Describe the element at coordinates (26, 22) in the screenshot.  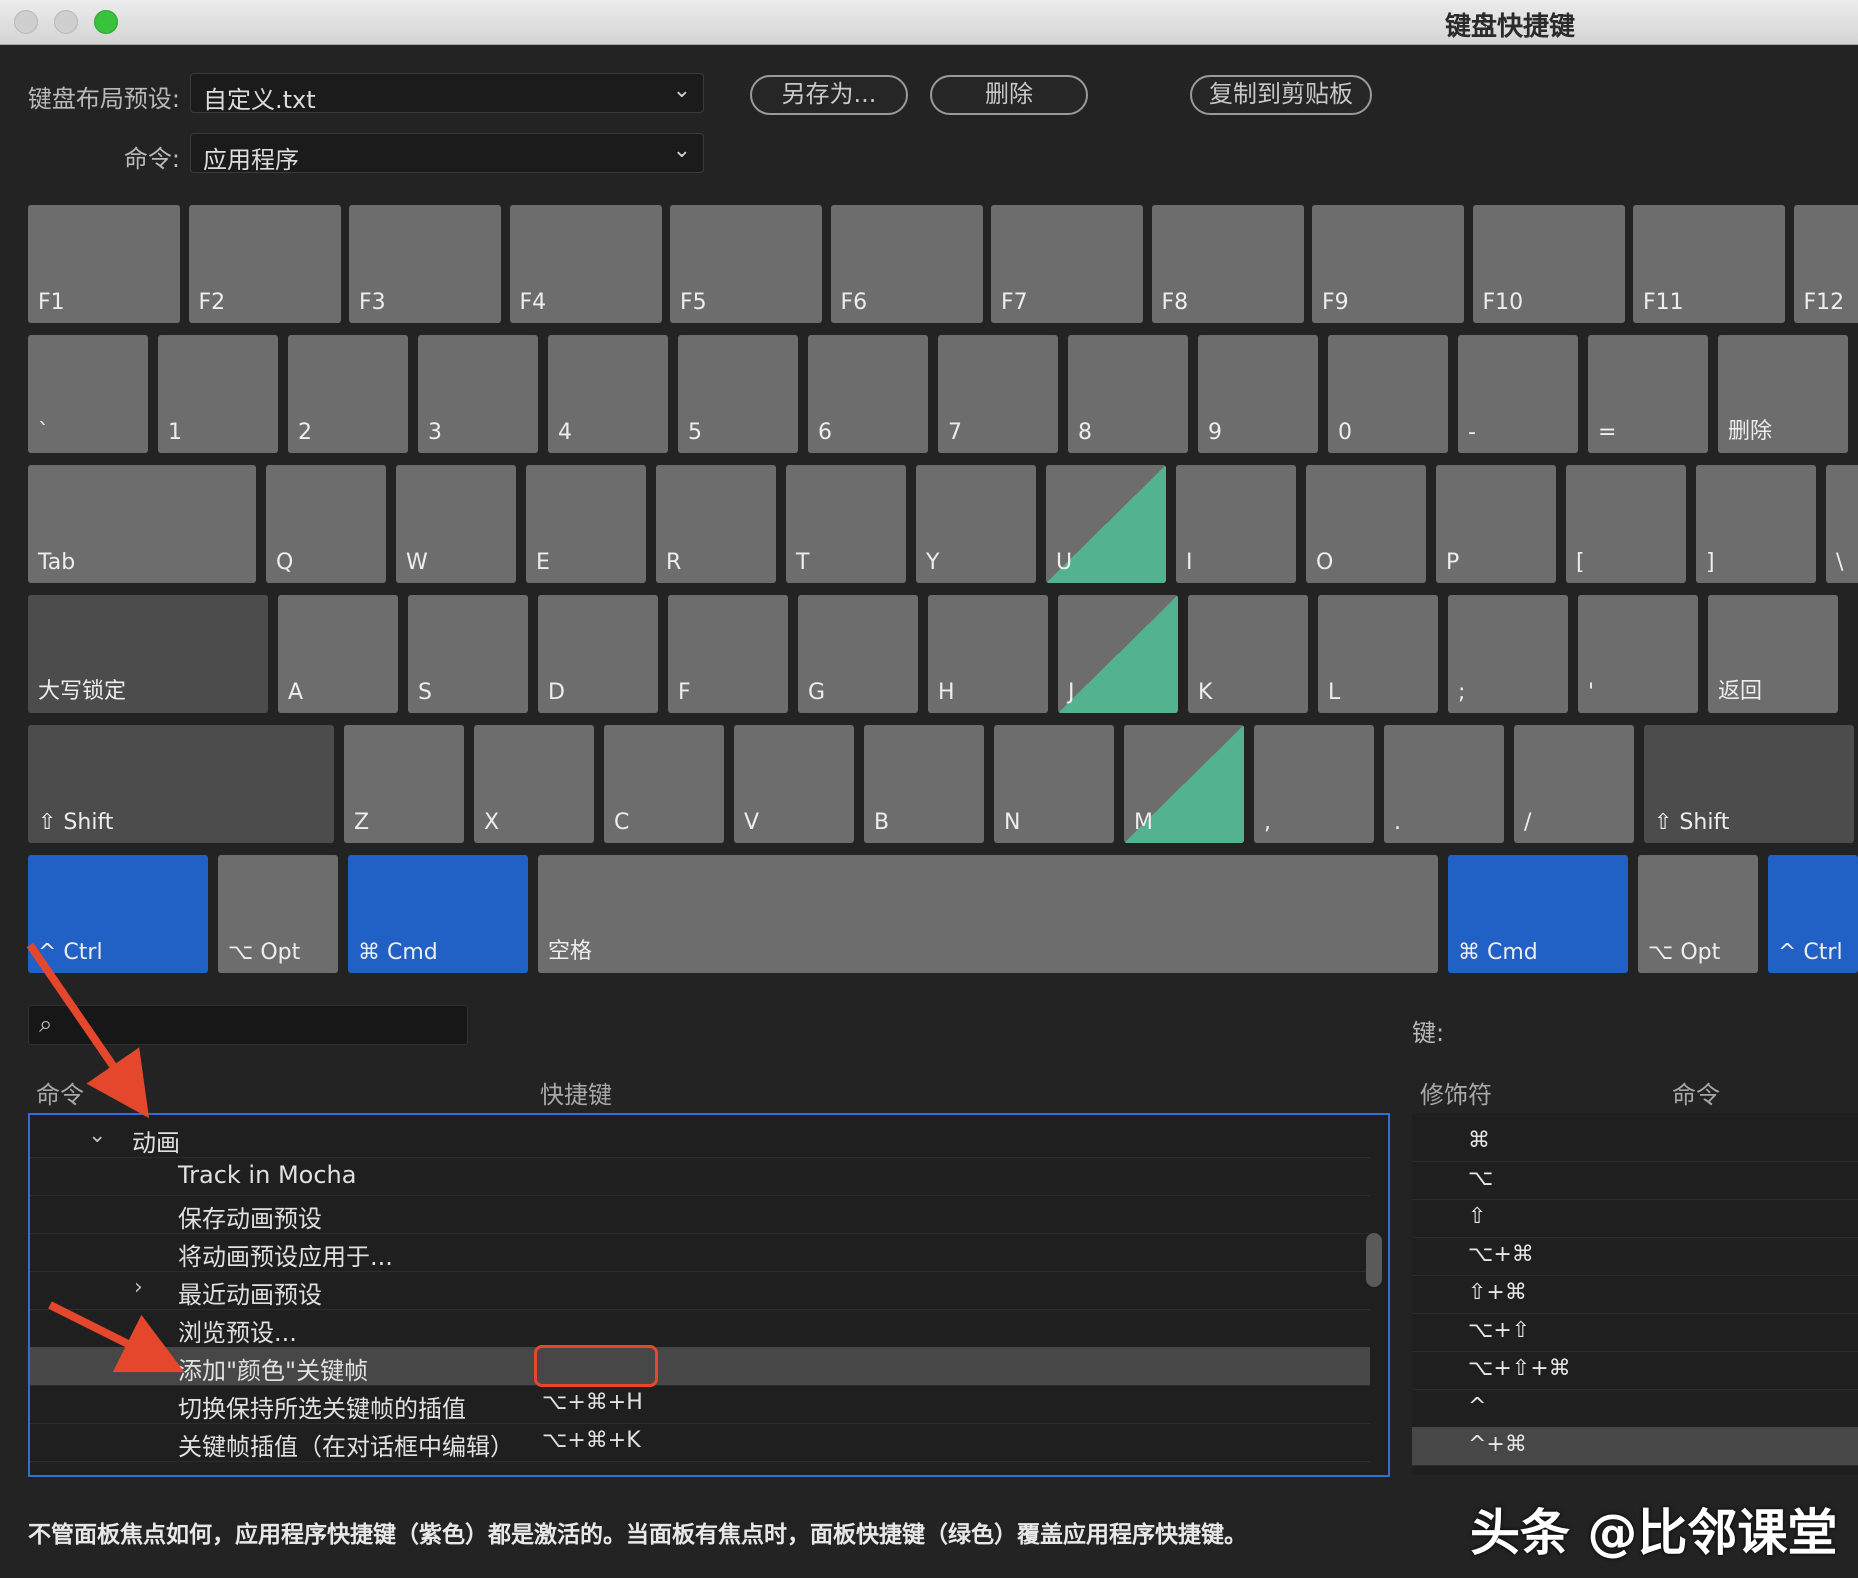
I see `close-window-button` at that location.